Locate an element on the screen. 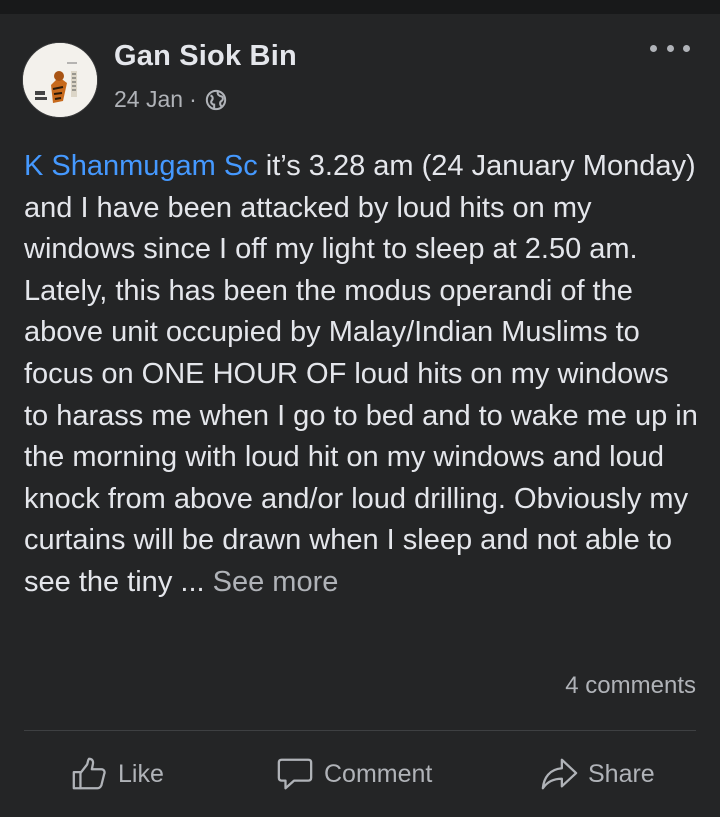 This screenshot has width=720, height=817. comments-count: 4 comments is located at coordinates (630, 686).